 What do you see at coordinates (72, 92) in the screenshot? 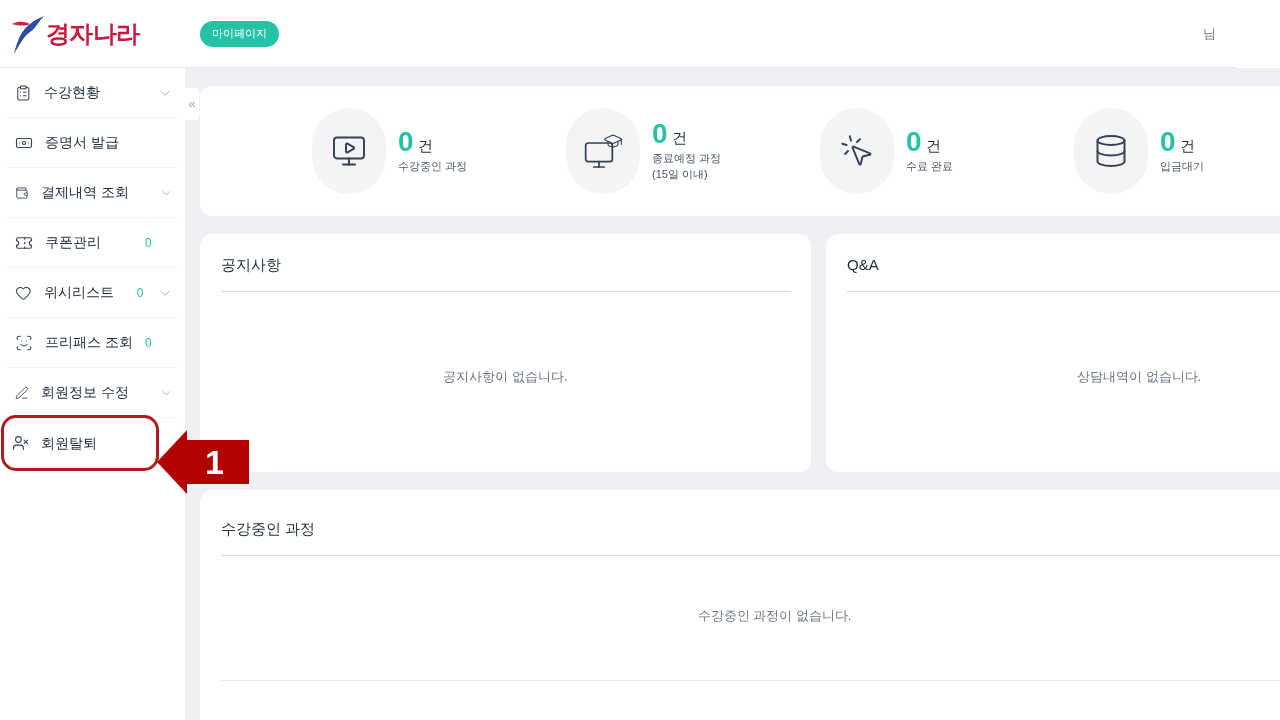
I see `menu-label: 수강현황` at bounding box center [72, 92].